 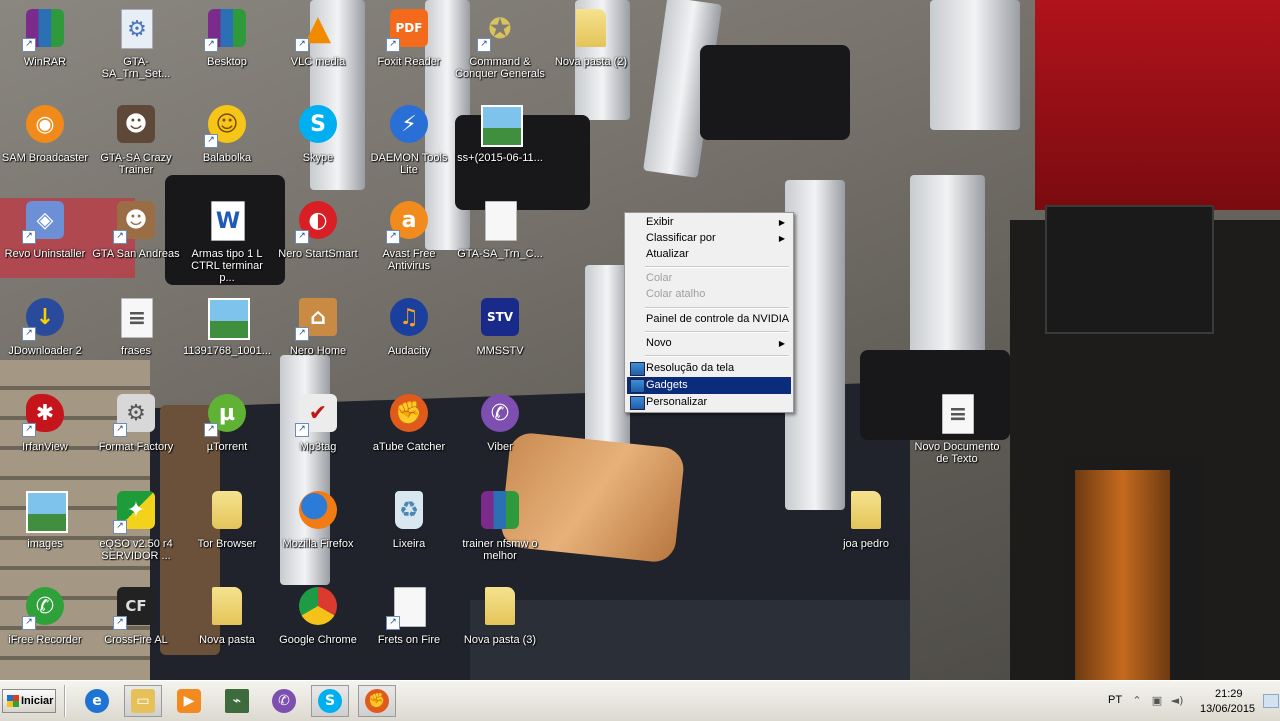 What do you see at coordinates (660, 222) in the screenshot?
I see `menu-item-label: Exibir` at bounding box center [660, 222].